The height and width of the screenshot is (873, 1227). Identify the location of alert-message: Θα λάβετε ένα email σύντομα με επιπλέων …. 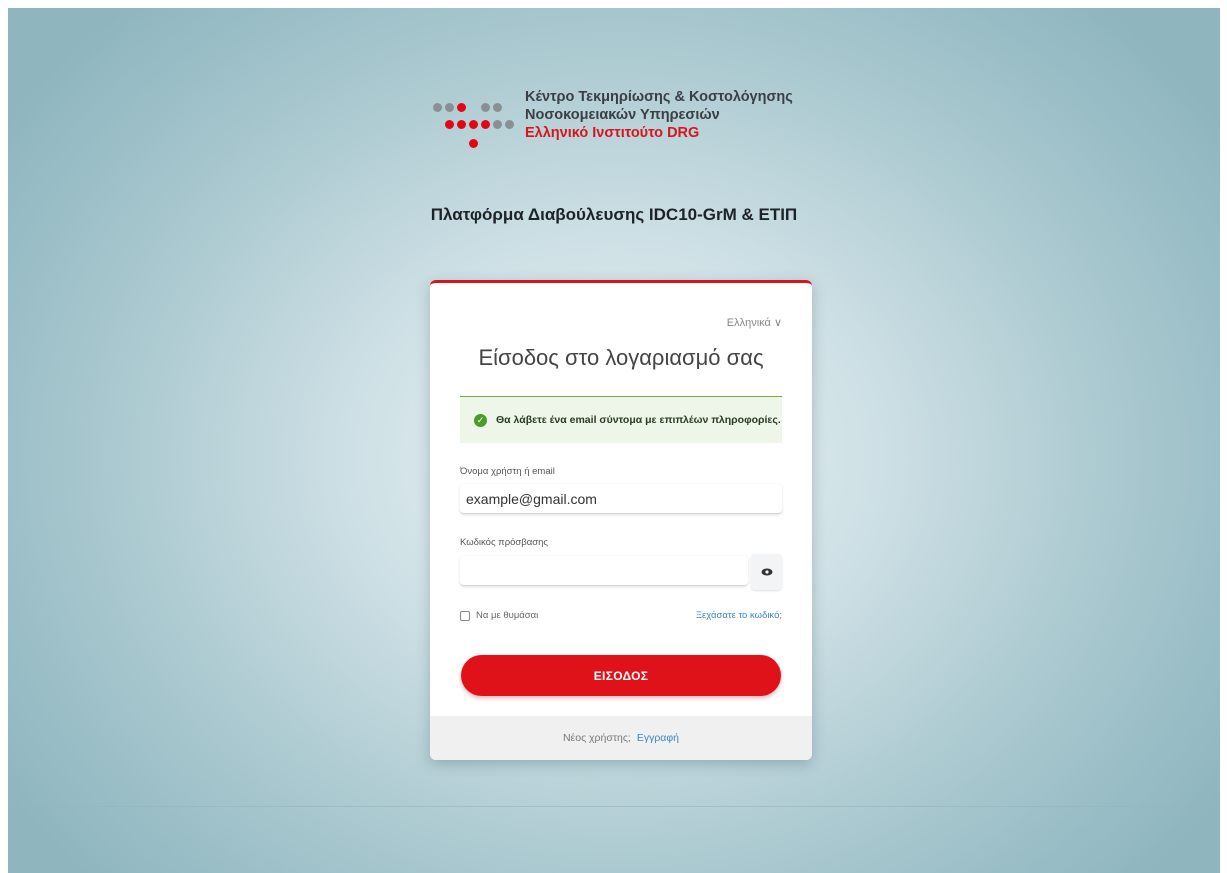
(638, 420).